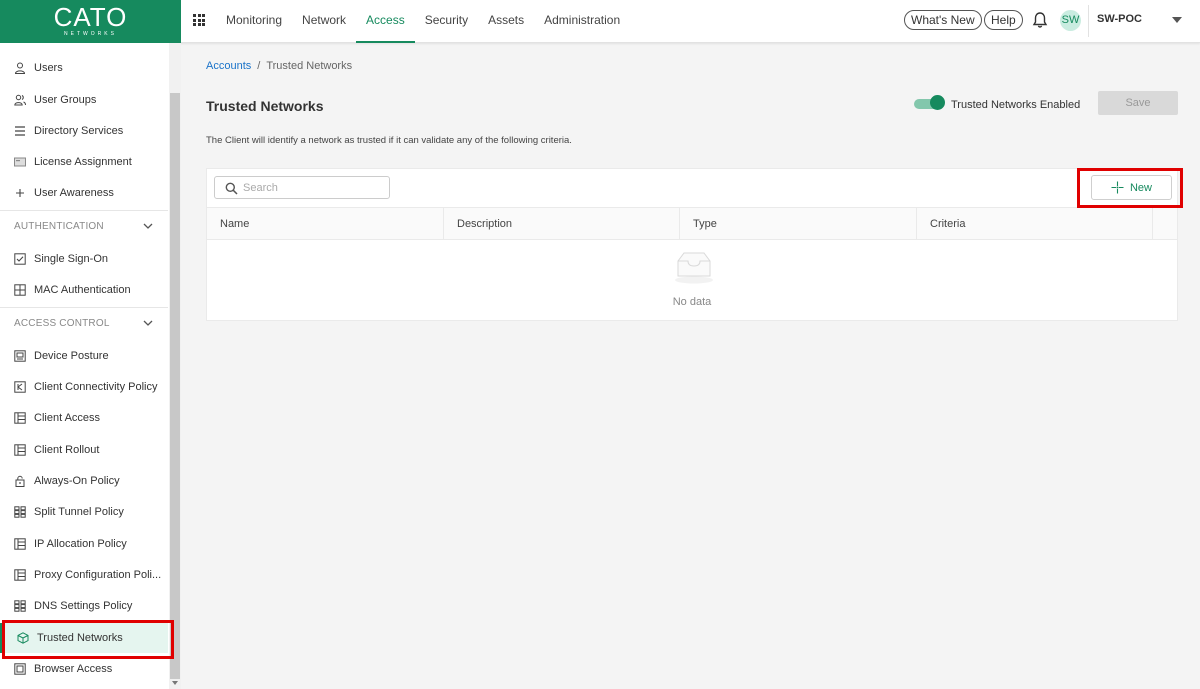 The height and width of the screenshot is (689, 1200). I want to click on sidebar-item-always-on-policy: Always-On Policy, so click(84, 481).